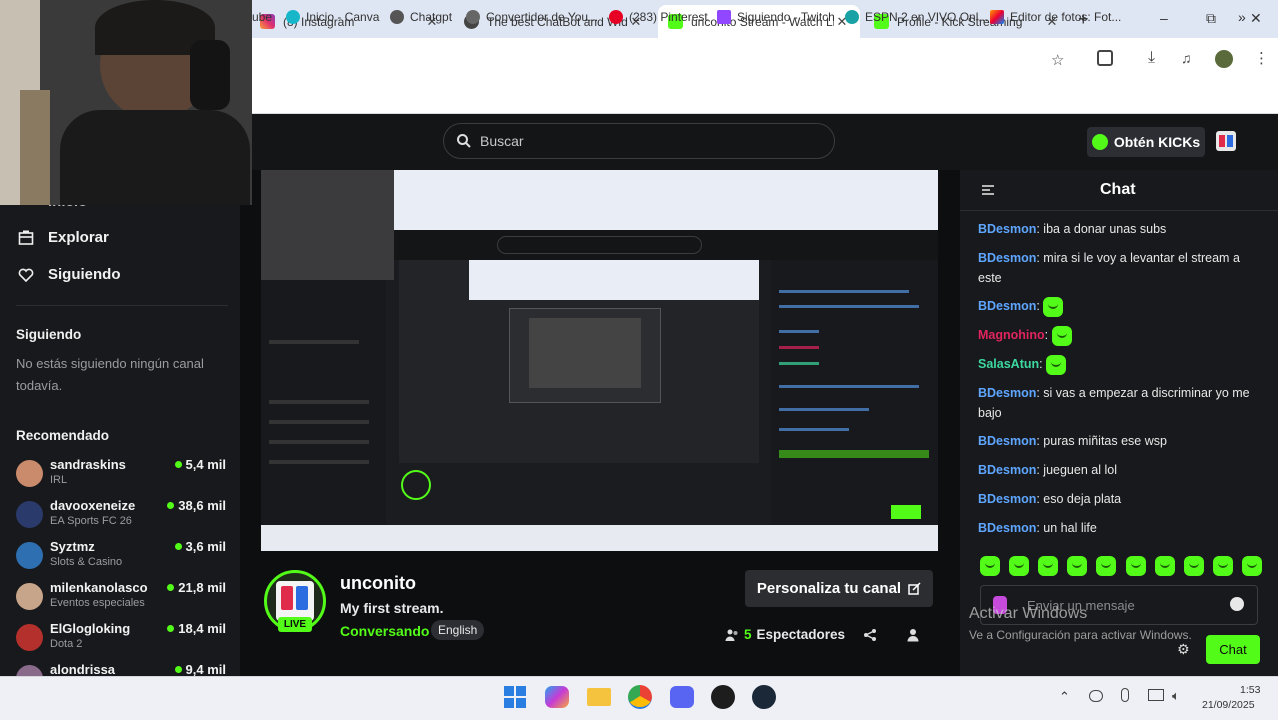 This screenshot has height=720, width=1278. Describe the element at coordinates (1072, 441) in the screenshot. I see `chat-message: BDesmon: puras miñitas ese wsp` at that location.